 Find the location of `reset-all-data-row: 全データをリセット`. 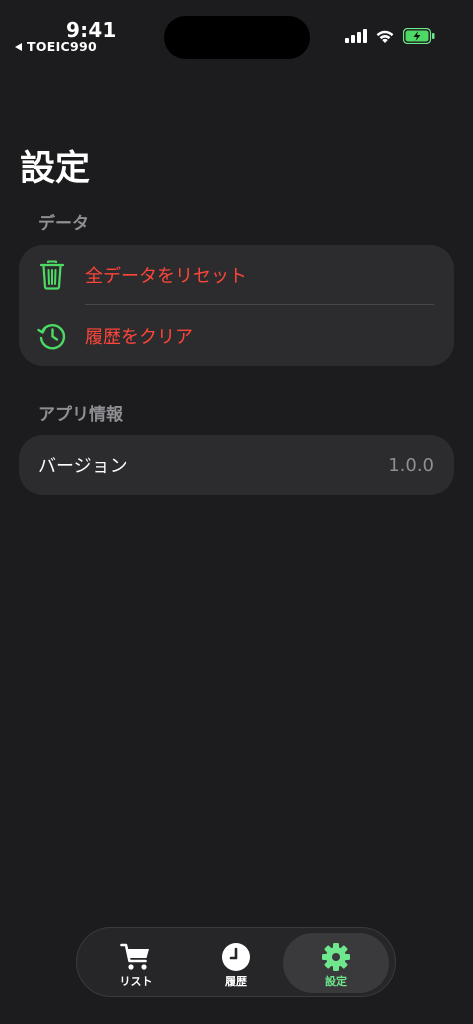

reset-all-data-row: 全データをリセット is located at coordinates (236, 275).